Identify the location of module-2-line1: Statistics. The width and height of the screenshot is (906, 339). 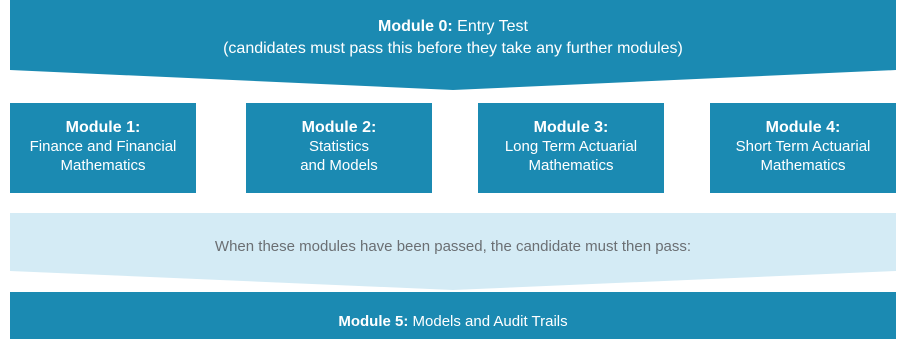
(338, 146).